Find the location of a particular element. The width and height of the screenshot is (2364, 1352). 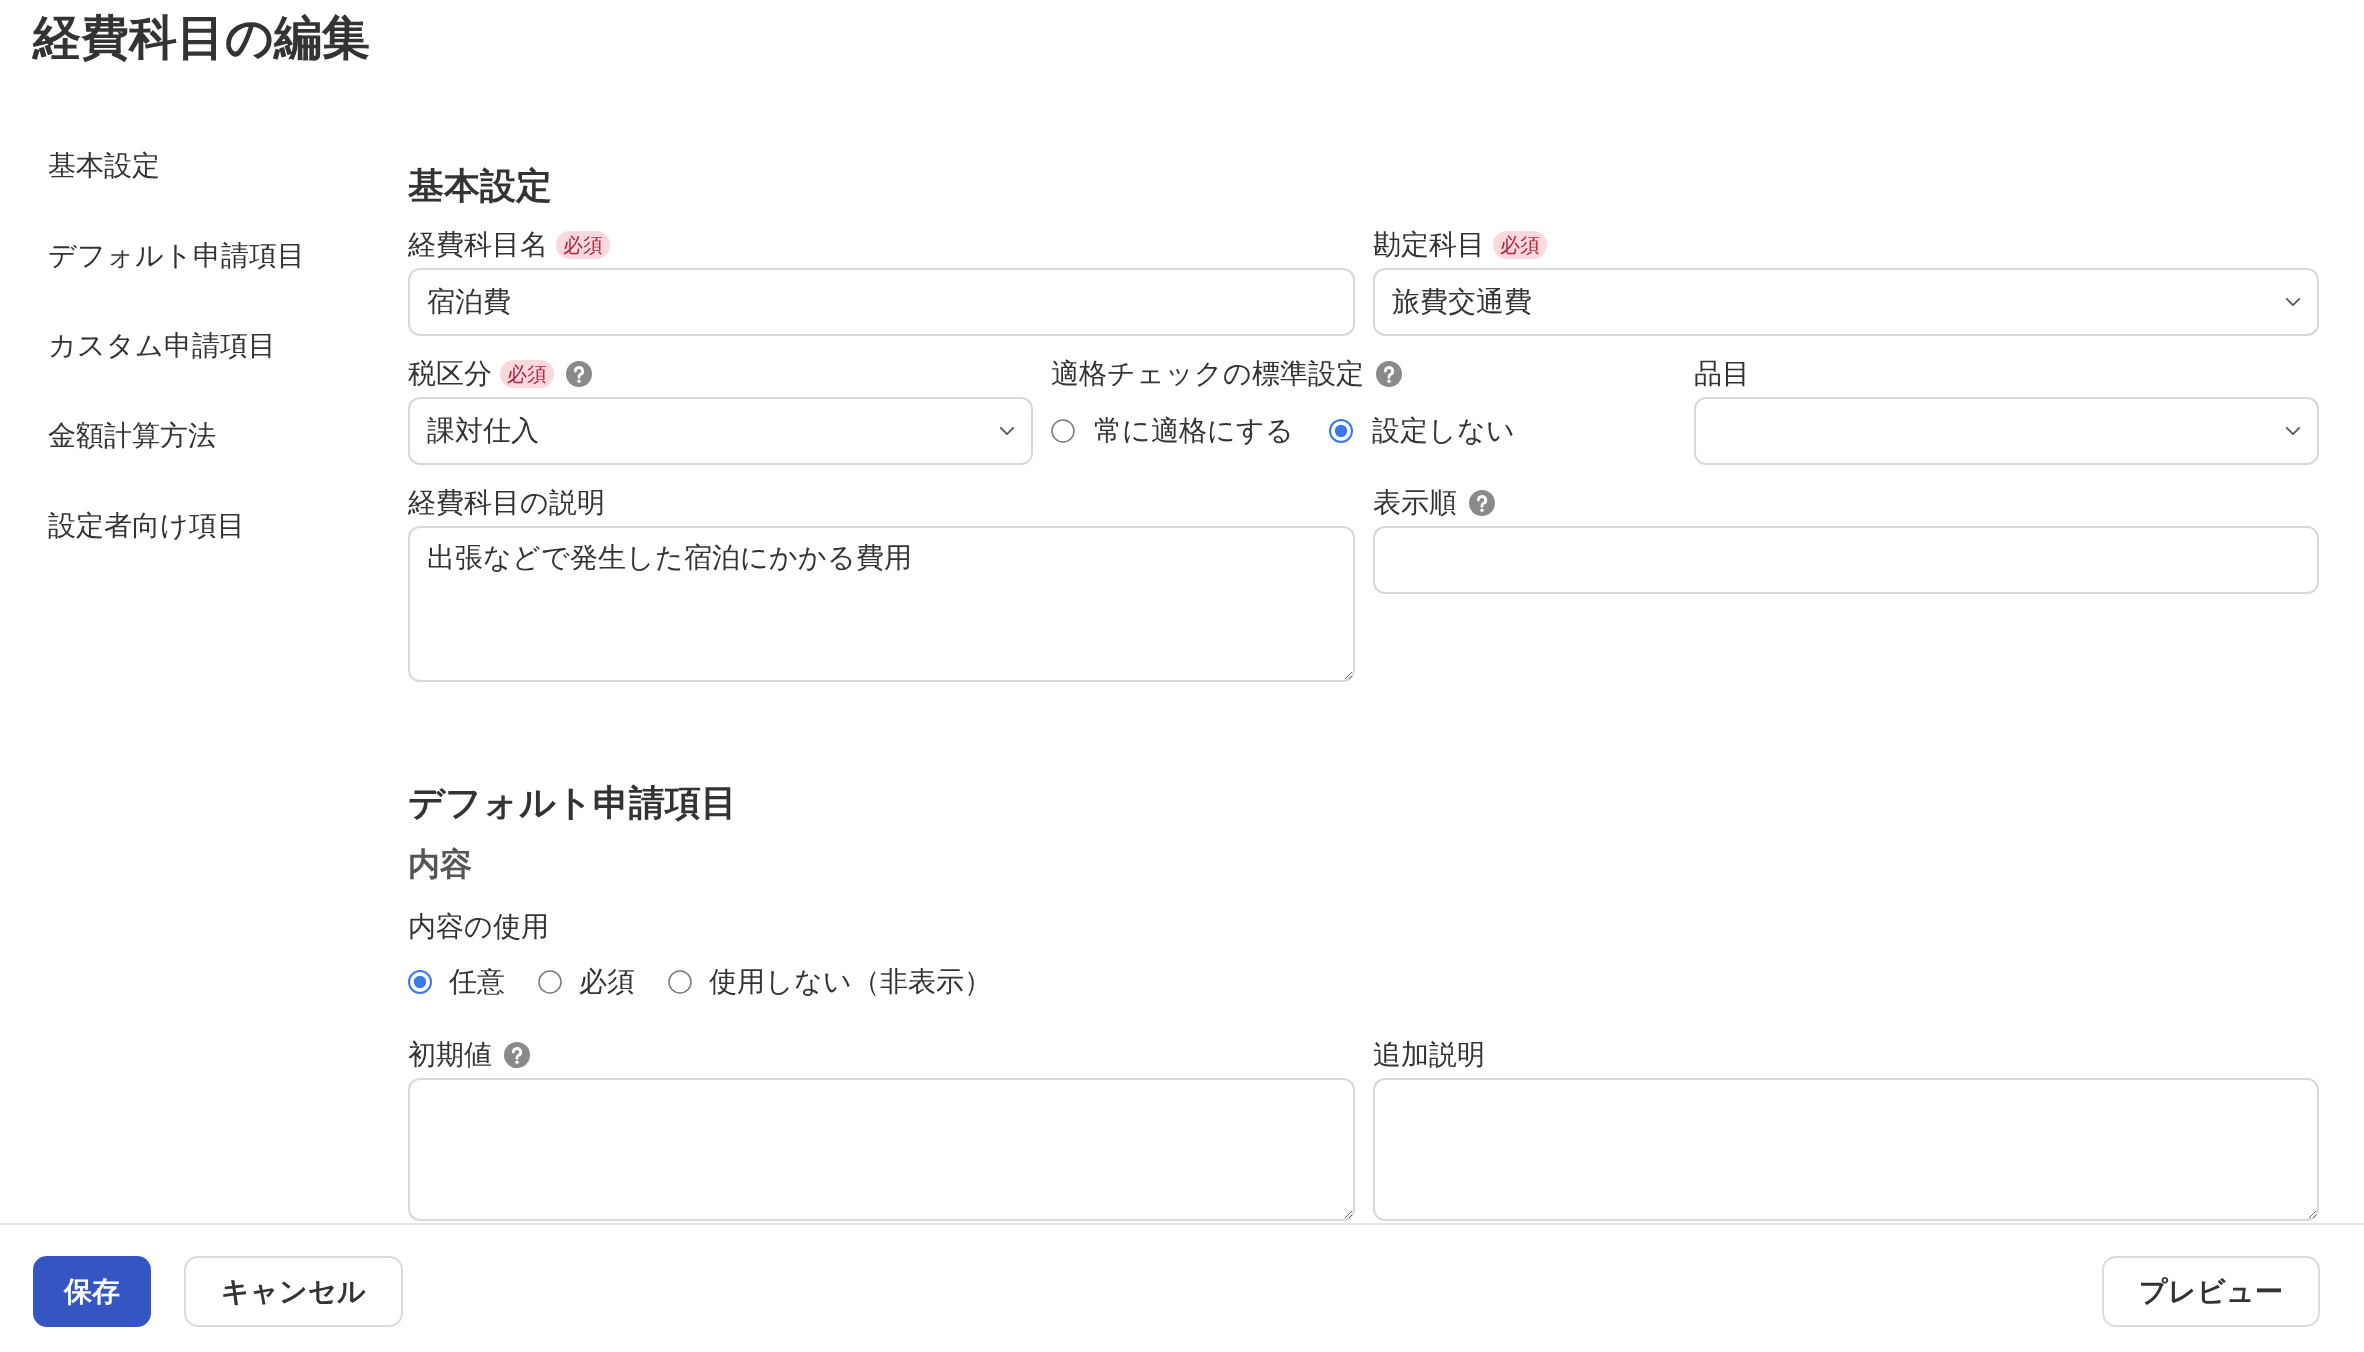

field-label: 品目 is located at coordinates (1722, 374).